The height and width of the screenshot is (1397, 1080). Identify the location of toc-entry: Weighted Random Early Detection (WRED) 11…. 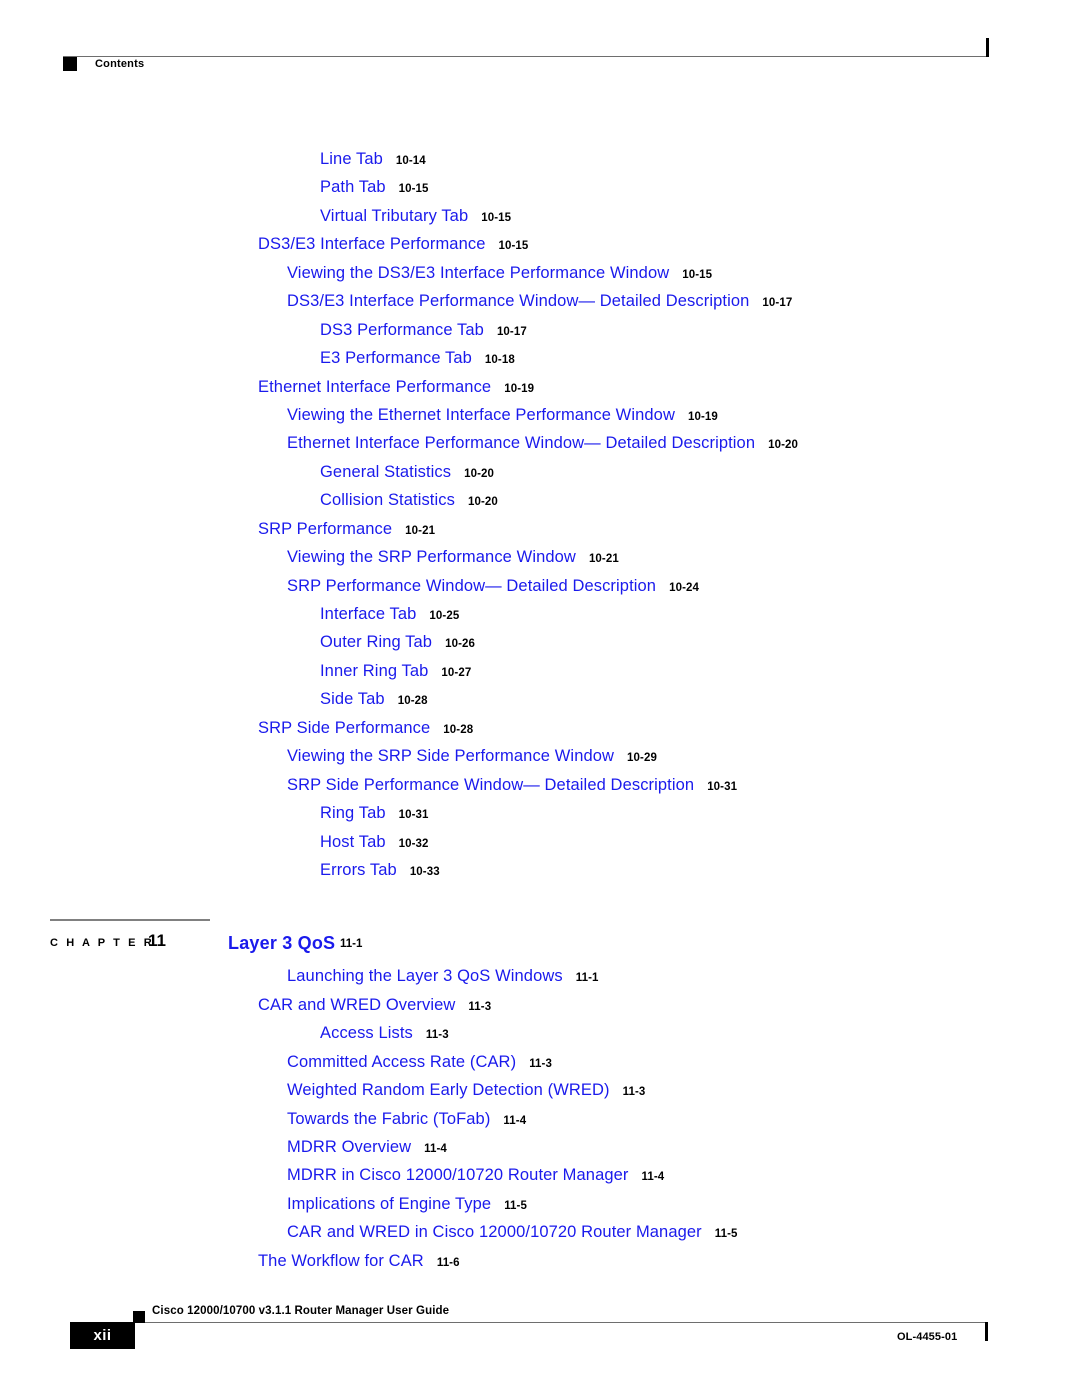
(540, 1095).